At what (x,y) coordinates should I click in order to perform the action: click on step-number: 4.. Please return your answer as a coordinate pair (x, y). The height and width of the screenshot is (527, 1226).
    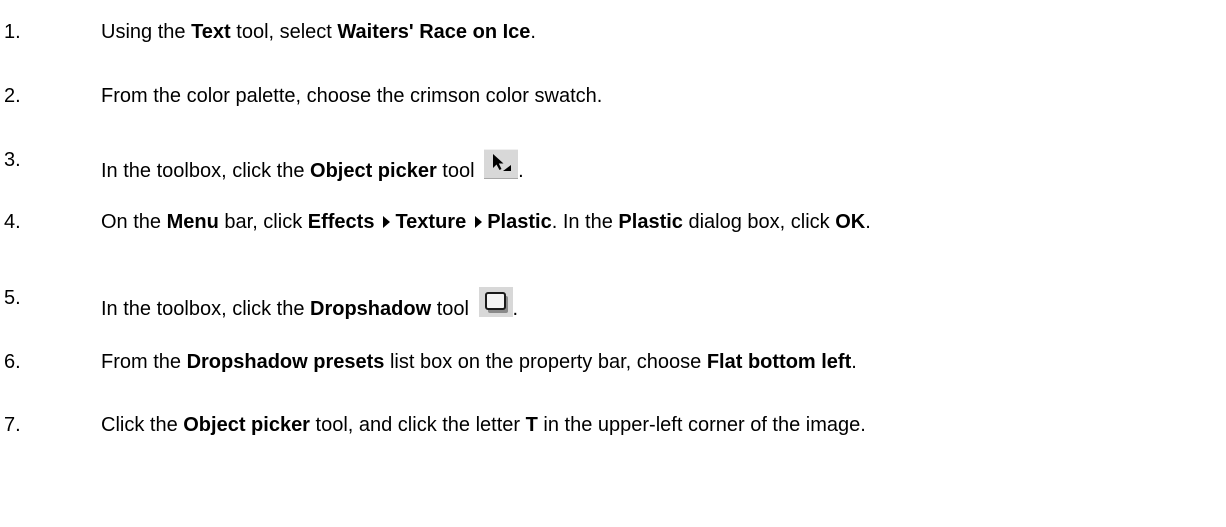
    Looking at the image, I should click on (12, 222).